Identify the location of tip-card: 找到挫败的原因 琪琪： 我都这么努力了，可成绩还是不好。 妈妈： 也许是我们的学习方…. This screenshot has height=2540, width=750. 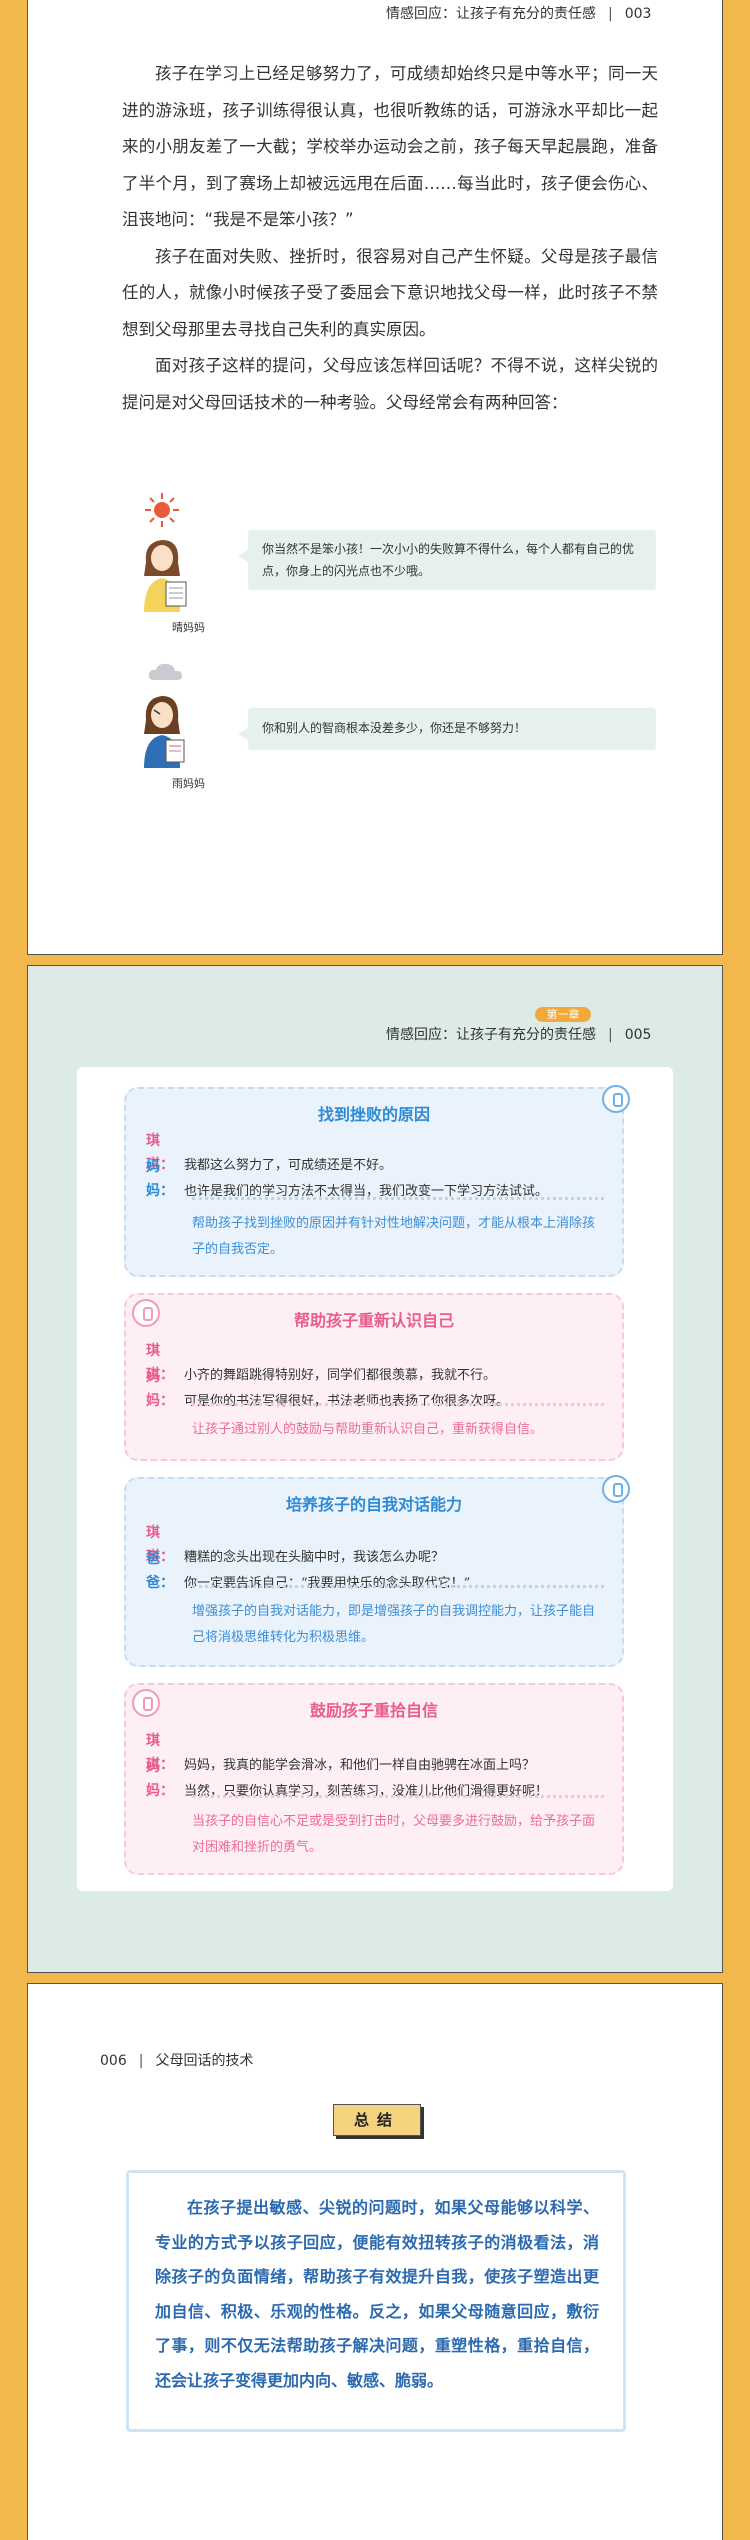
(377, 1181).